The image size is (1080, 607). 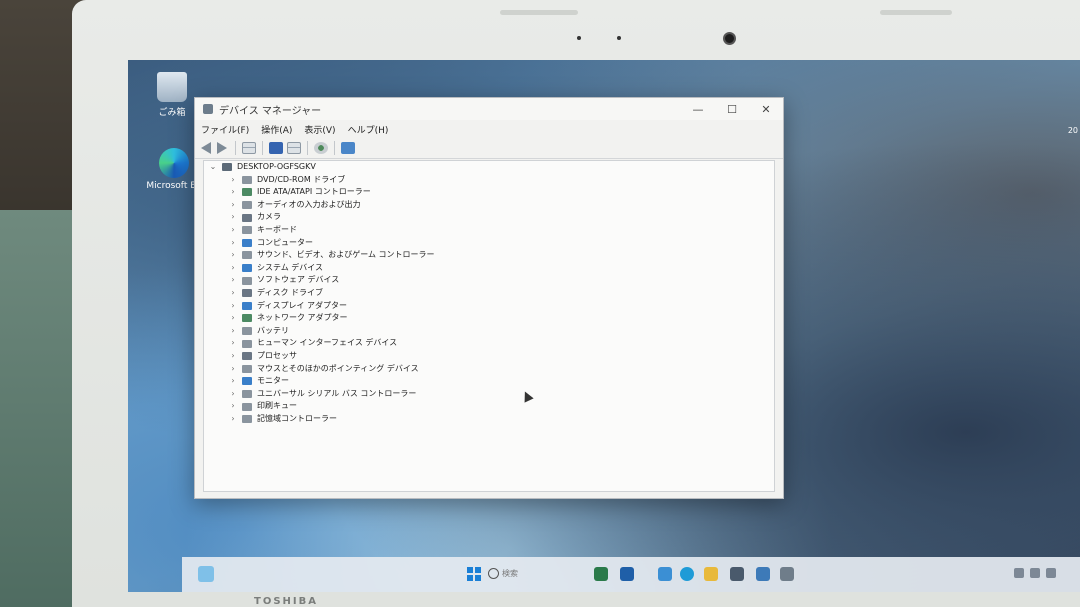 I want to click on battery-icon, so click(x=1051, y=573).